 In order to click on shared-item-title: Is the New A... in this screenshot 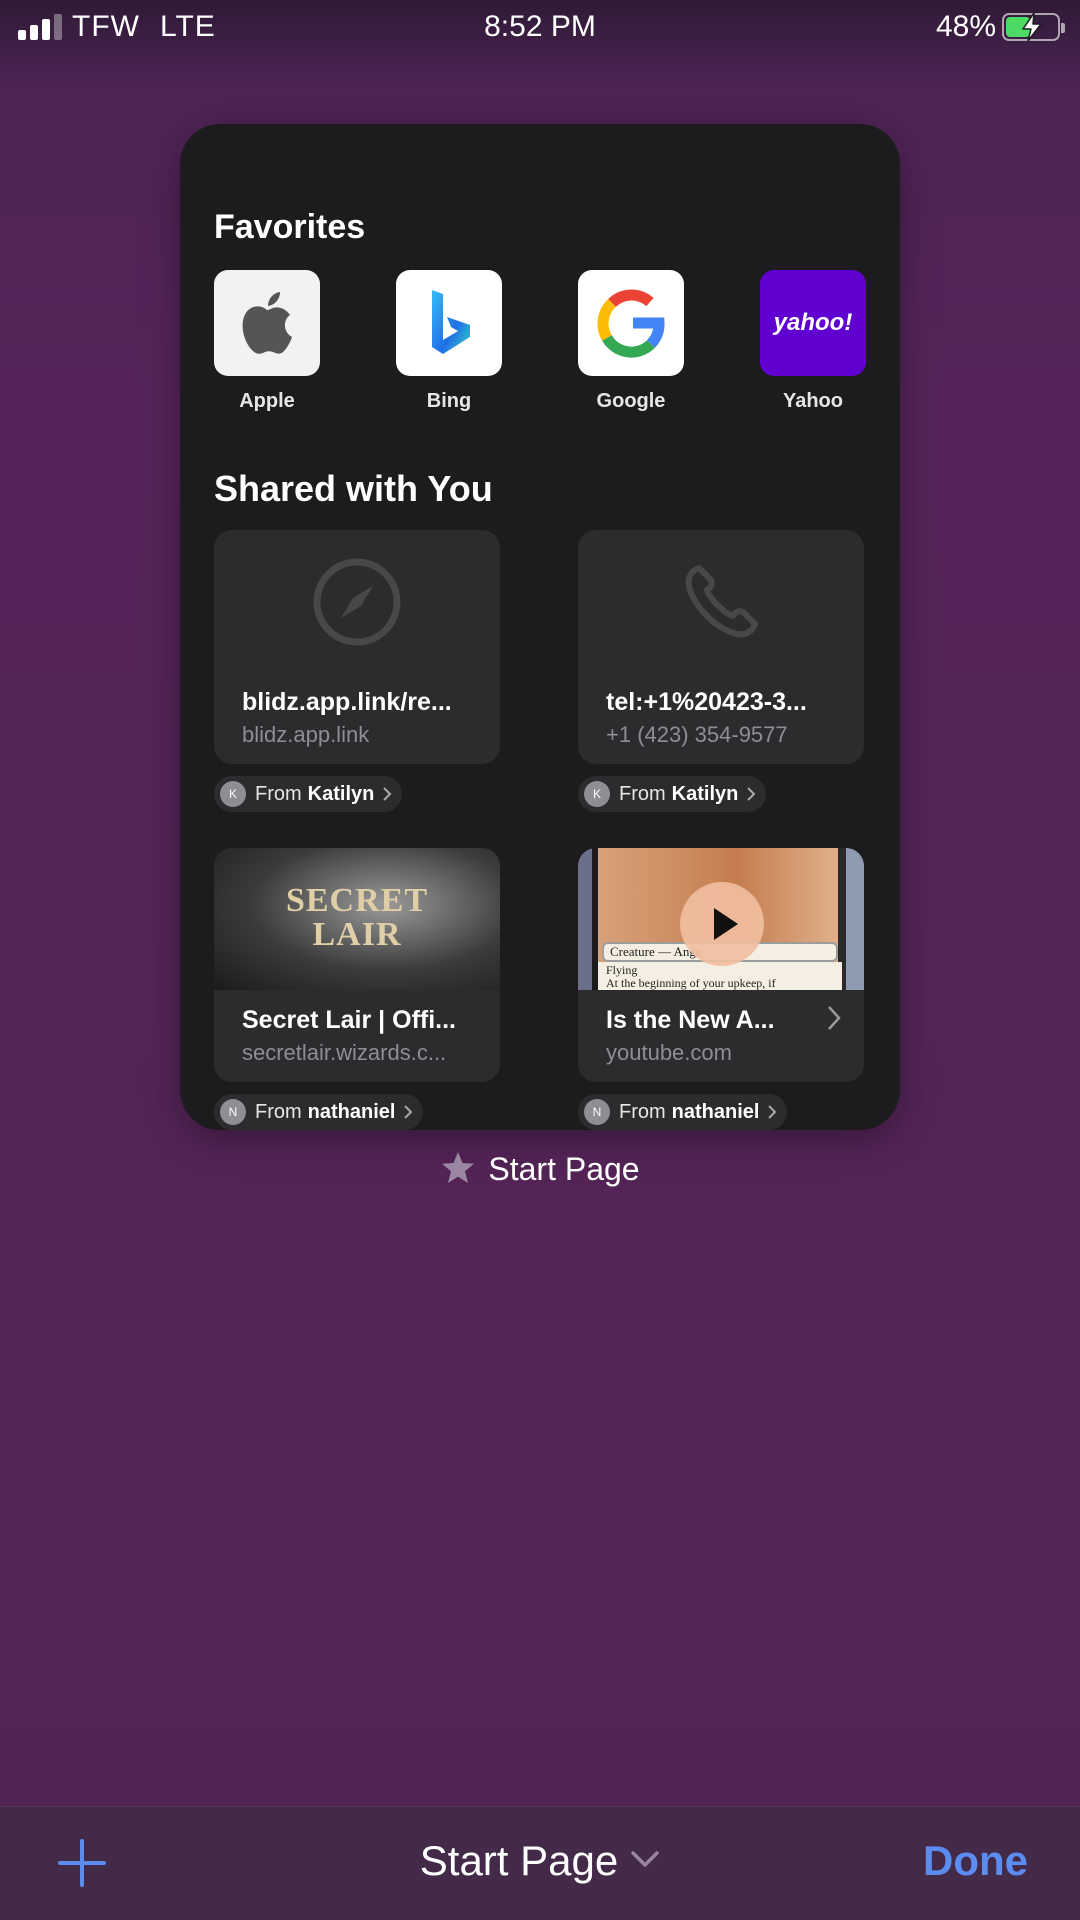, I will do `click(690, 1020)`.